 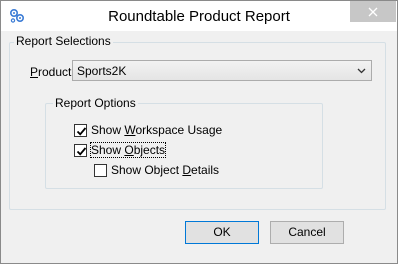 What do you see at coordinates (157, 130) in the screenshot?
I see `show-workspace-usage-label: Show Workspace Usage` at bounding box center [157, 130].